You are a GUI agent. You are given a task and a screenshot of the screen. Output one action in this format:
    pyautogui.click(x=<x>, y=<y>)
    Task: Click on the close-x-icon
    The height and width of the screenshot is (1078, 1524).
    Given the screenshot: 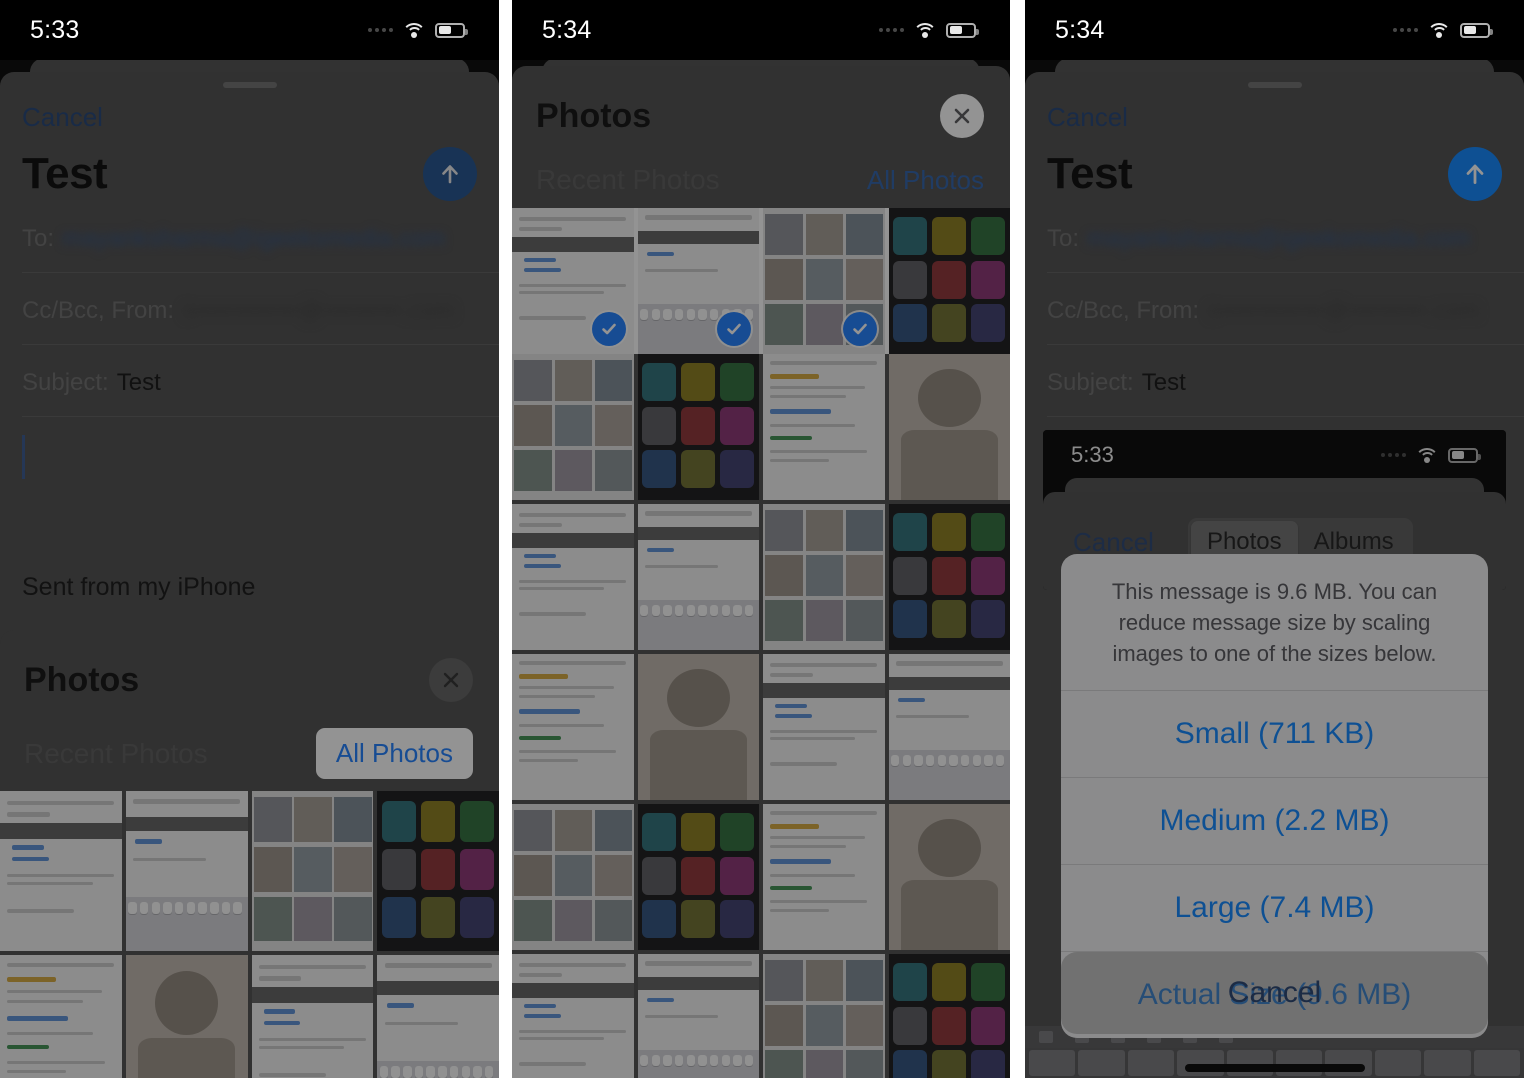 What is the action you would take?
    pyautogui.click(x=962, y=116)
    